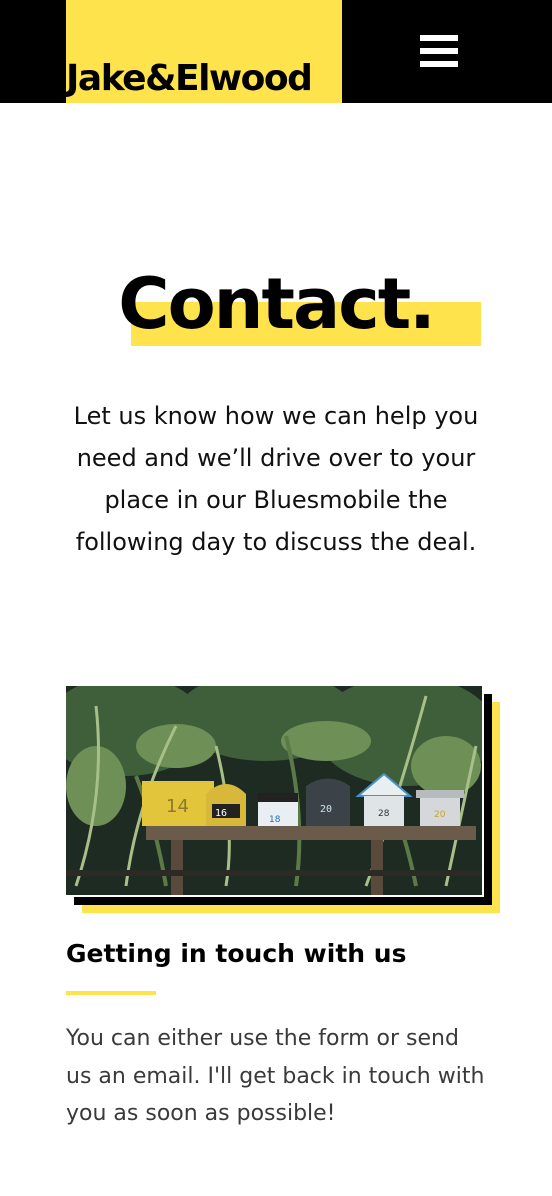 This screenshot has height=1196, width=552. Describe the element at coordinates (221, 813) in the screenshot. I see `svg-text: 16` at that location.